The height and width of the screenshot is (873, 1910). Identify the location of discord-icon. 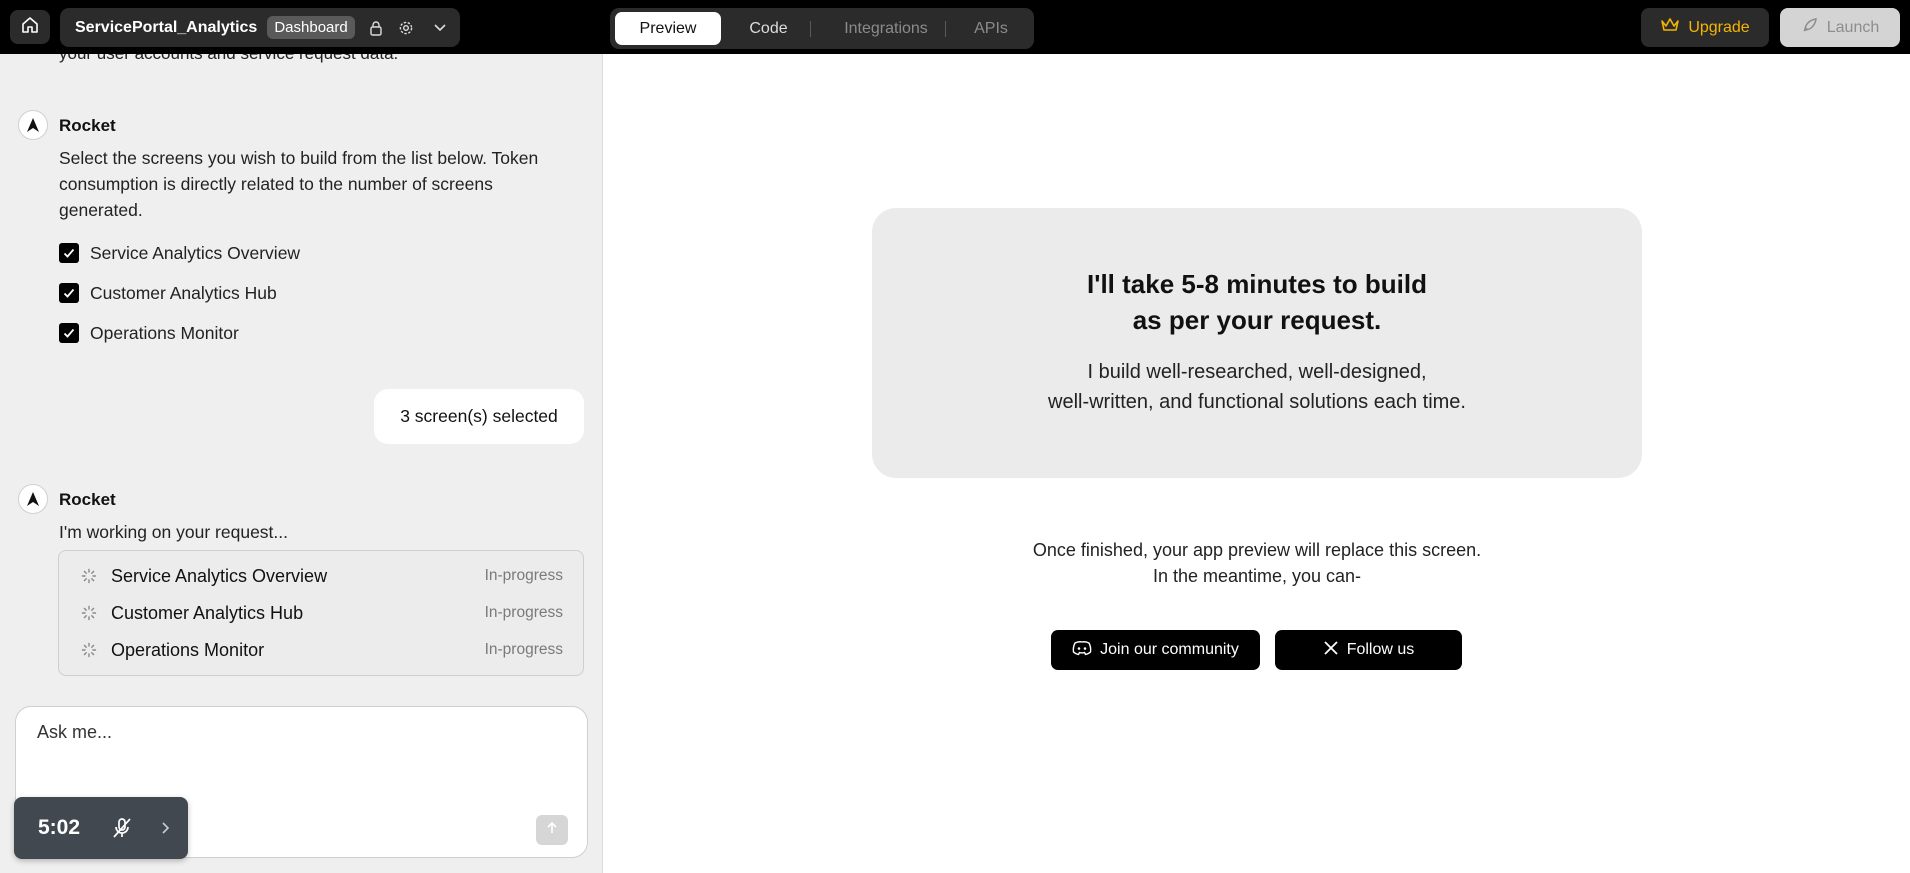
(1082, 650).